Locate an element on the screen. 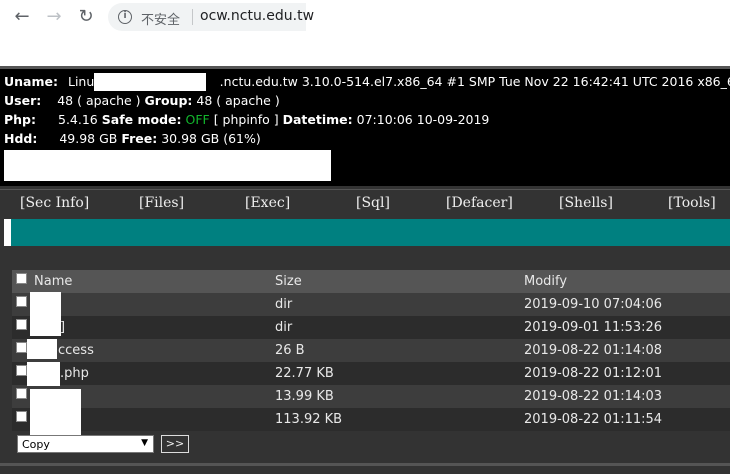 Image resolution: width=730 pixels, height=474 pixels. file-modified: 2019-08-22 01:11:54 is located at coordinates (593, 419).